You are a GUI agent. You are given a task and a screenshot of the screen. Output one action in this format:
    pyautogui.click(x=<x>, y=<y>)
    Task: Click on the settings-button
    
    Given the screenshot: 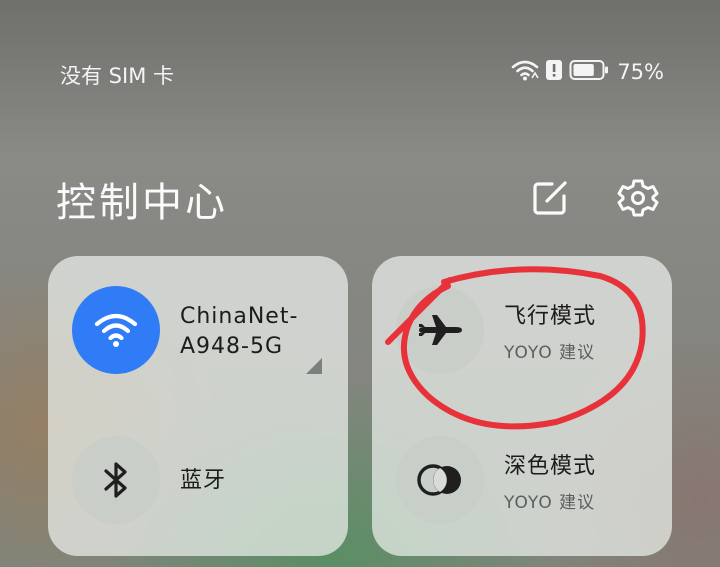 What is the action you would take?
    pyautogui.click(x=638, y=198)
    